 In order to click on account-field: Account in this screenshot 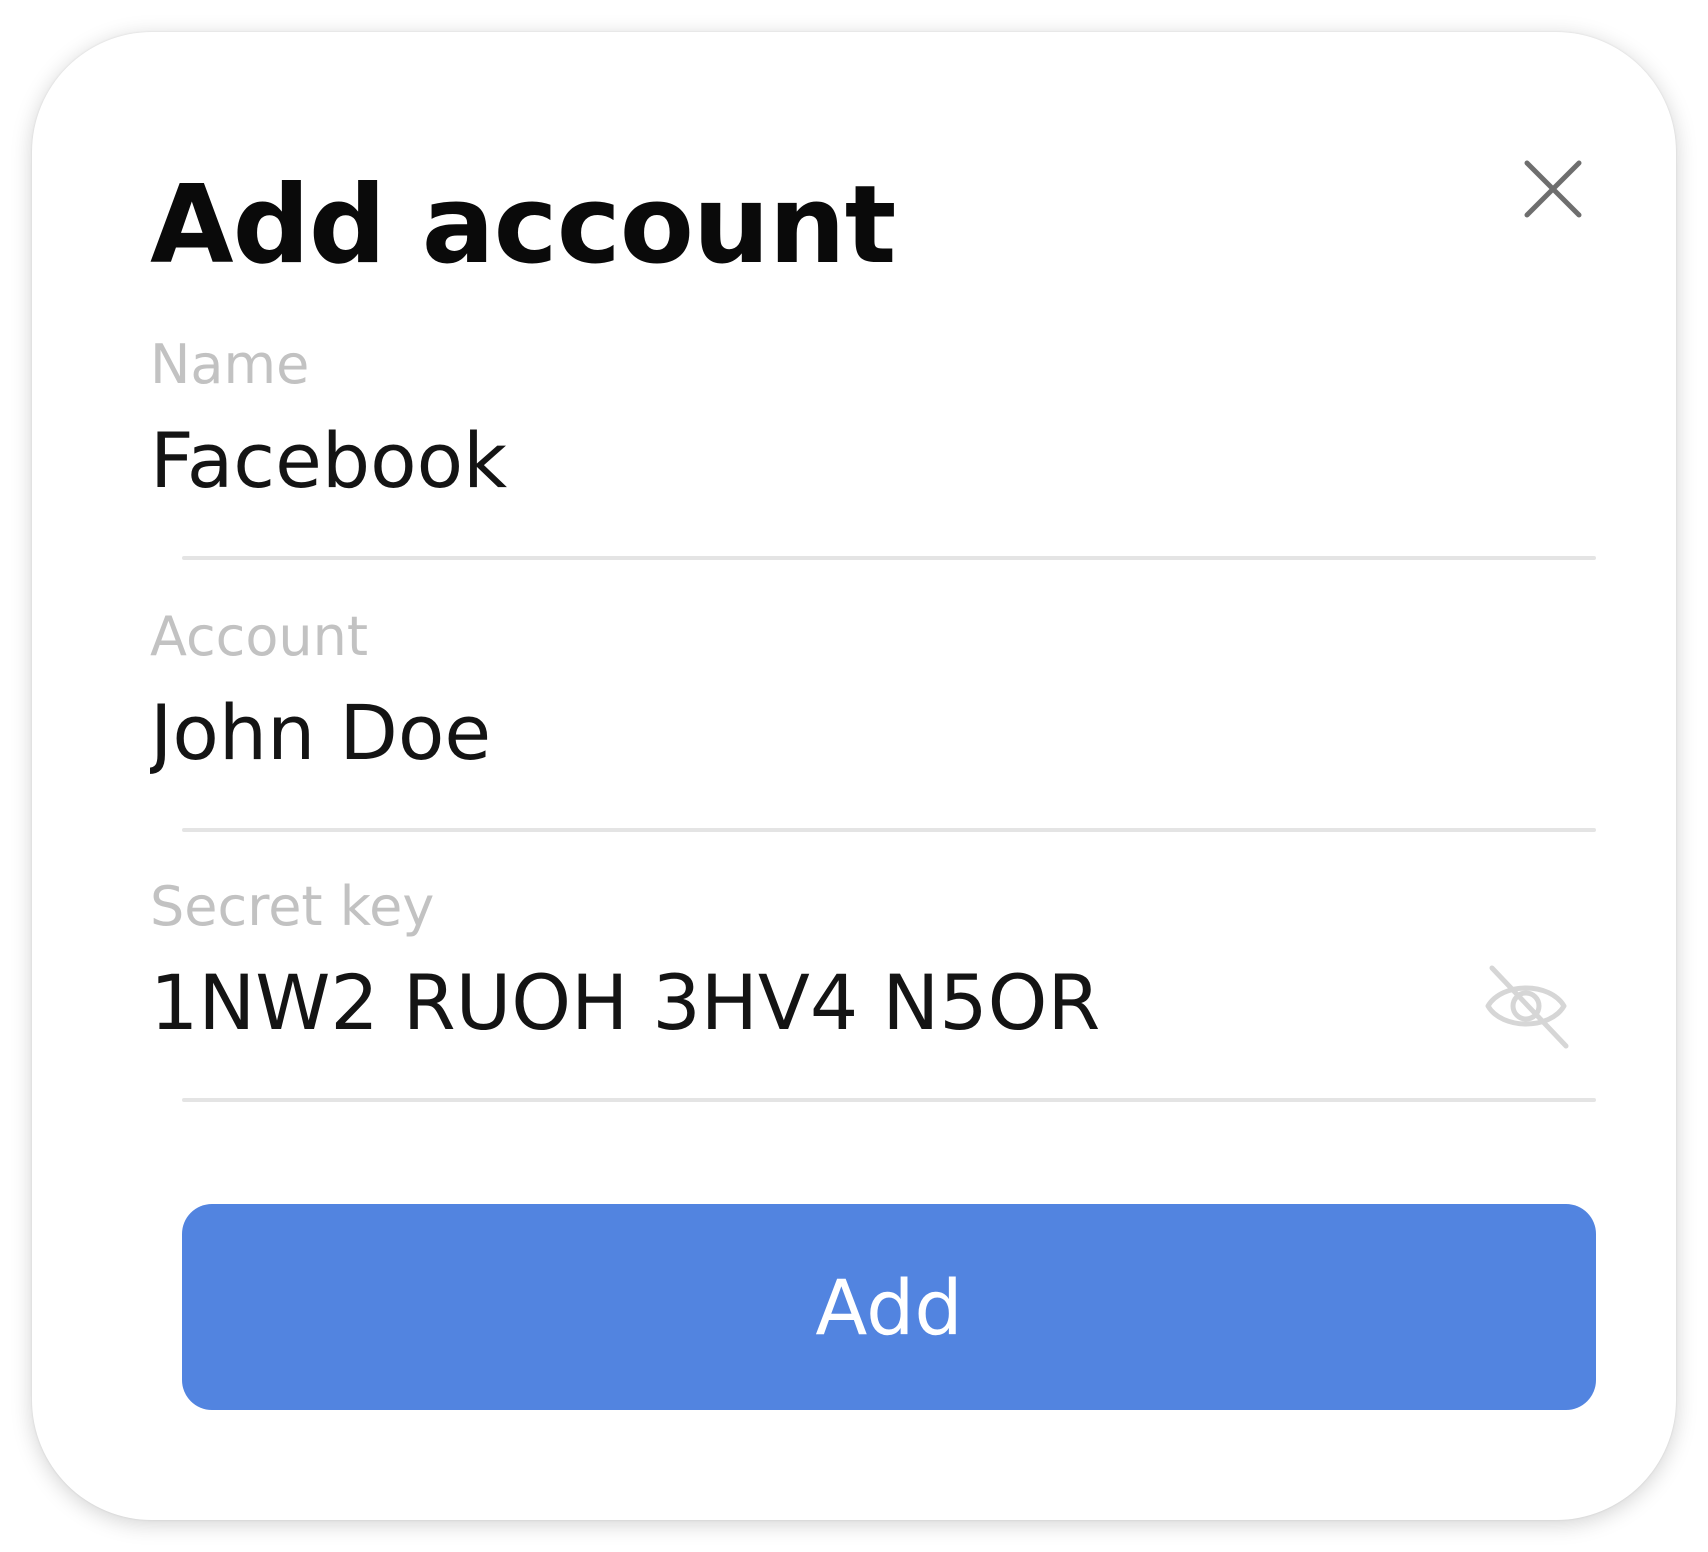, I will do `click(873, 728)`.